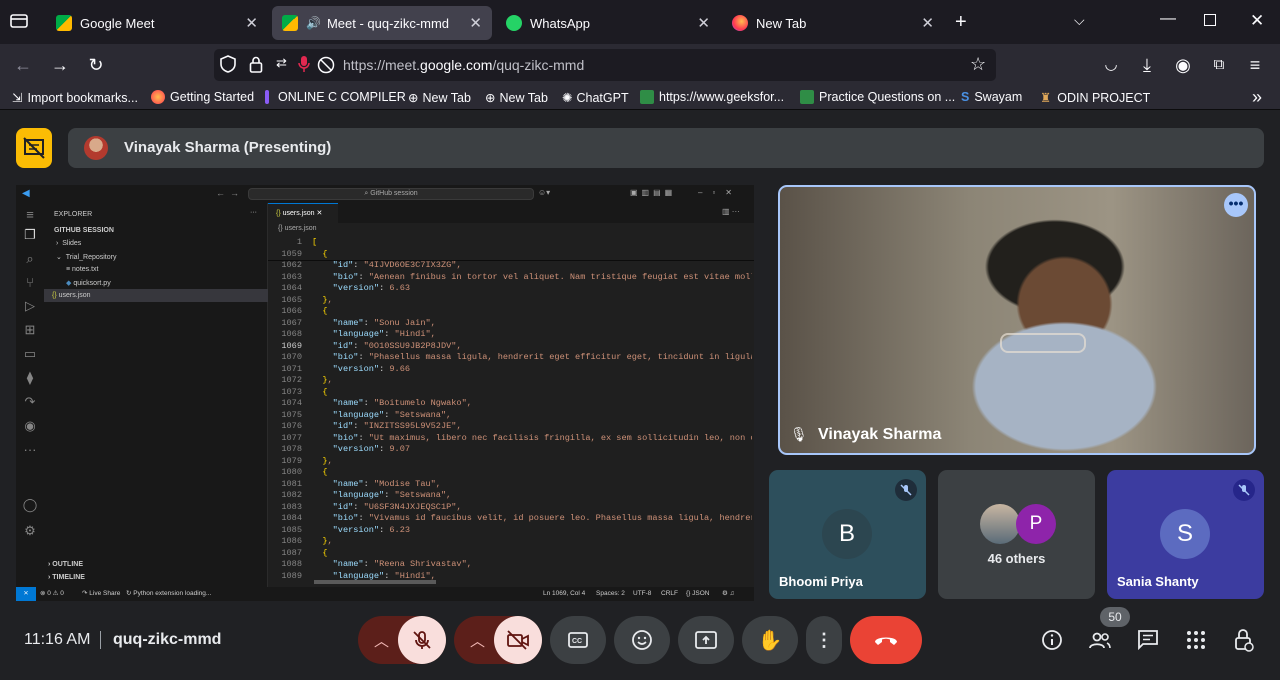 This screenshot has height=680, width=1280. I want to click on camera-off-button, so click(518, 640).